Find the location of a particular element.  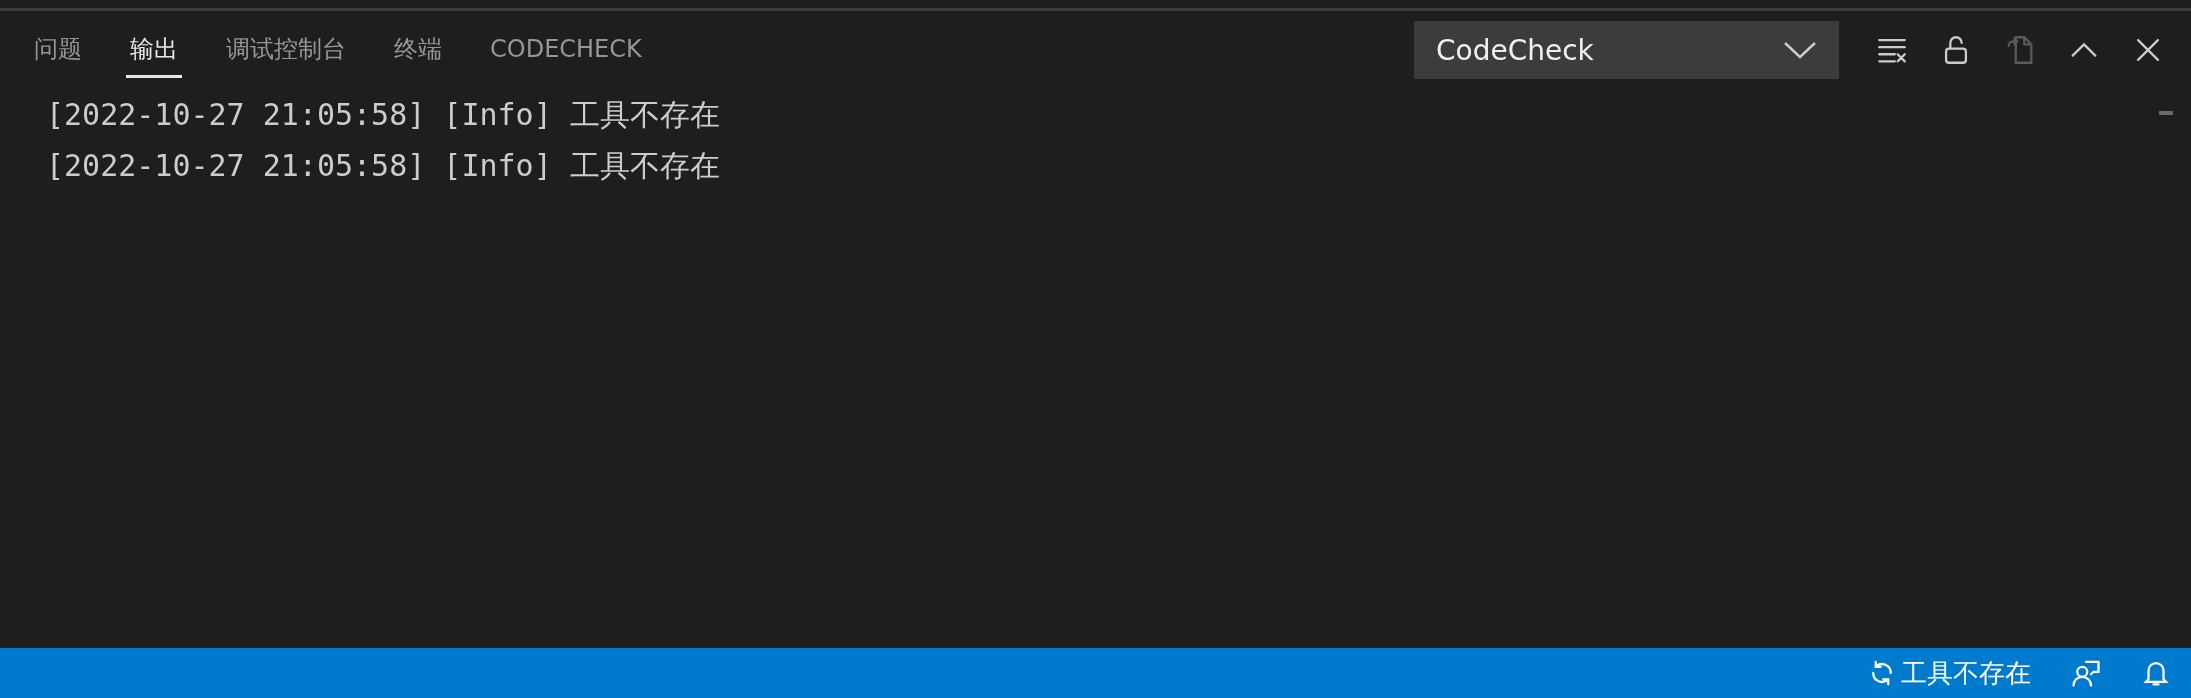

chevron-down-icon is located at coordinates (1800, 50).